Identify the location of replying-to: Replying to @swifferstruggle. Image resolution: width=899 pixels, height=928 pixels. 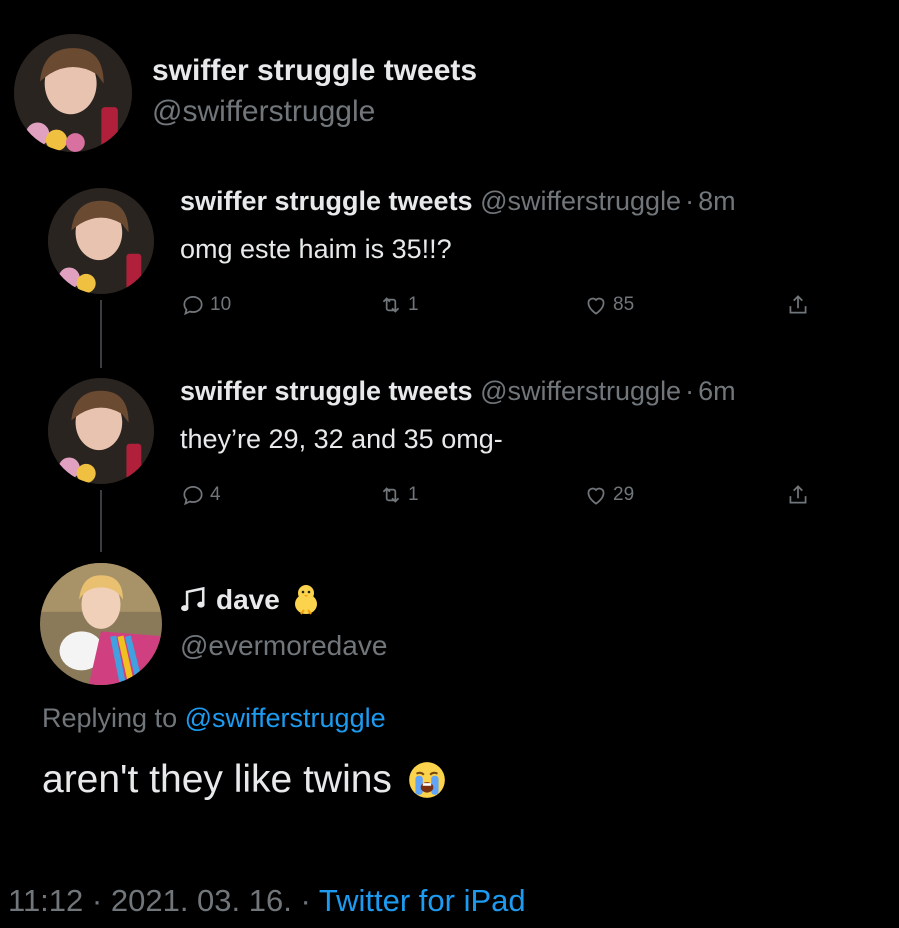
(214, 718).